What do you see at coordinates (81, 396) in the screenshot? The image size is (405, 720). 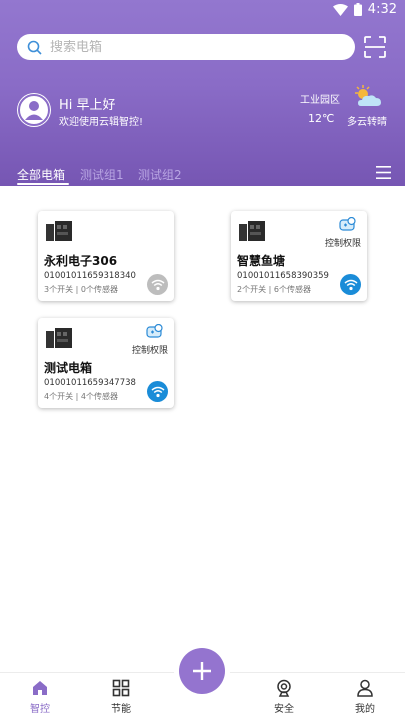 I see `device-meta: 4个开关 | 4个传感器` at bounding box center [81, 396].